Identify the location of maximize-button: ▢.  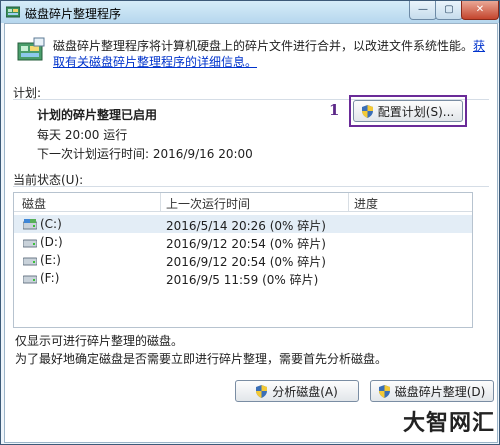
(449, 10).